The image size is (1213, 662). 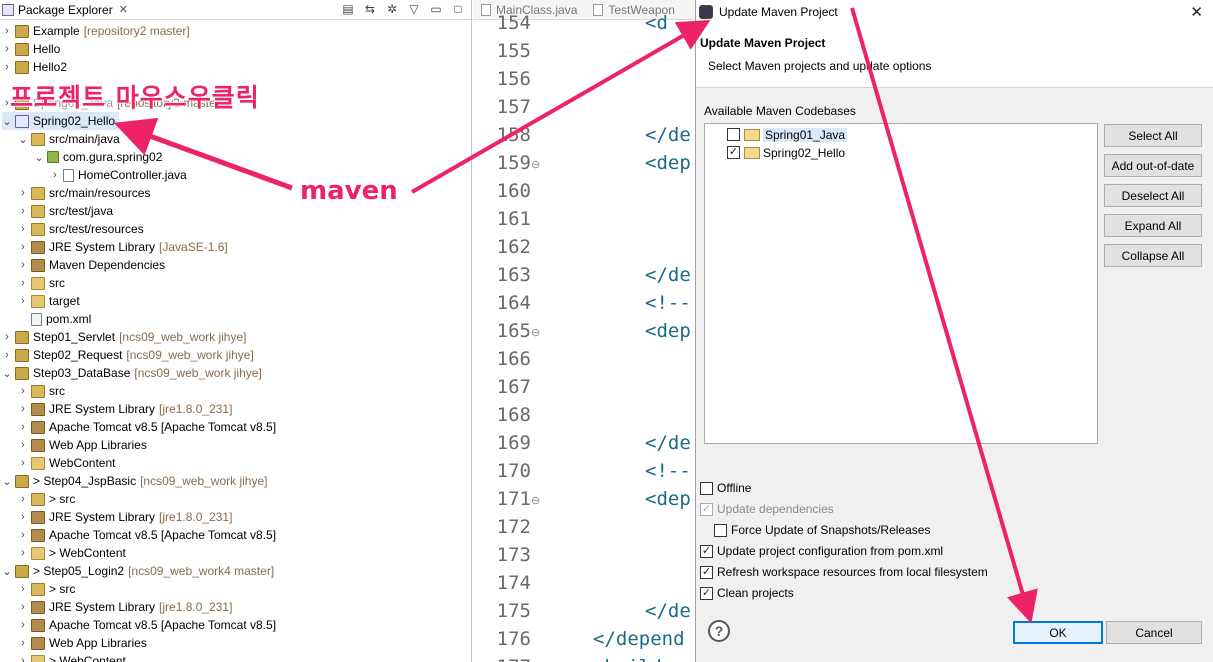 What do you see at coordinates (49, 301) in the screenshot?
I see `tree-item: › target` at bounding box center [49, 301].